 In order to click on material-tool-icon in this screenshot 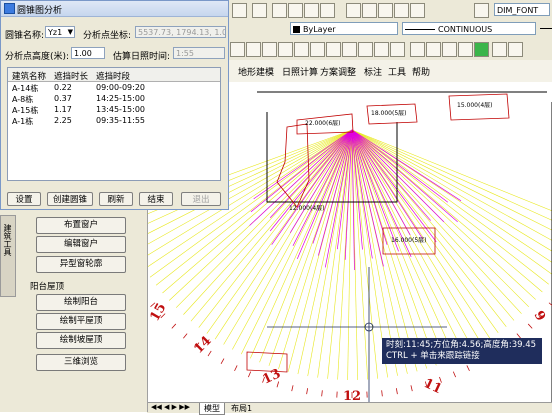, I will do `click(465, 49)`.